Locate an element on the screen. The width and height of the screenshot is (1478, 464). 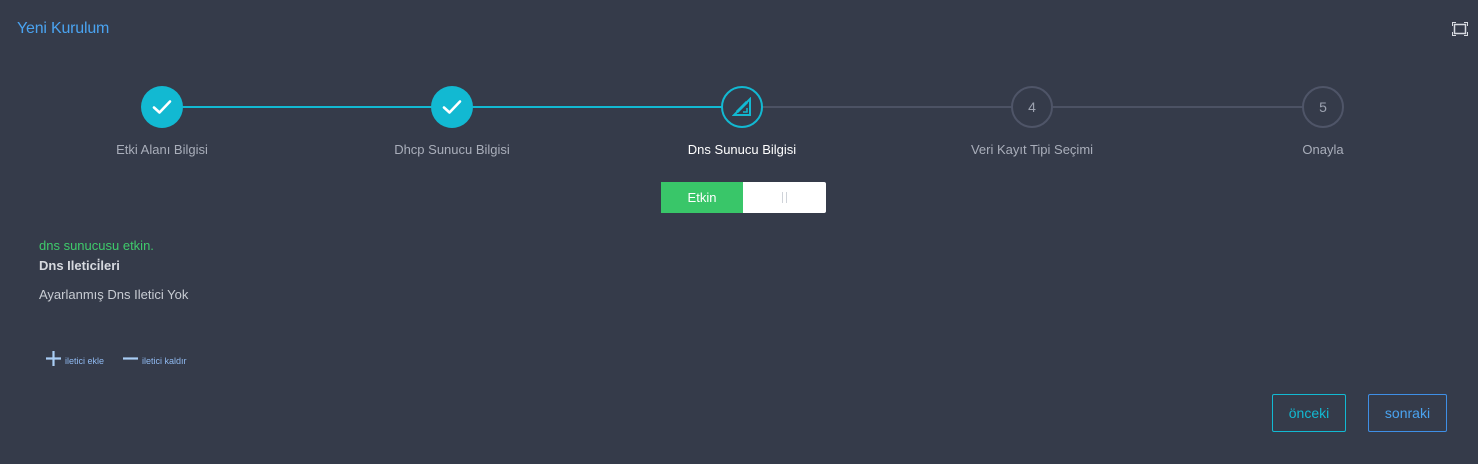
forwarders-empty-message: Ayarlanmış Dns Iletici Yok is located at coordinates (114, 294).